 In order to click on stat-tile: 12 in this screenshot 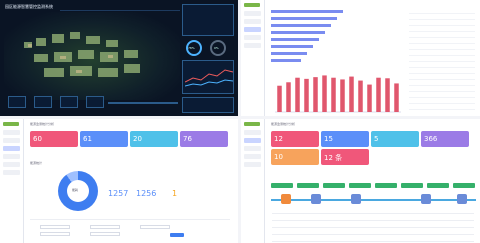, I will do `click(295, 139)`.